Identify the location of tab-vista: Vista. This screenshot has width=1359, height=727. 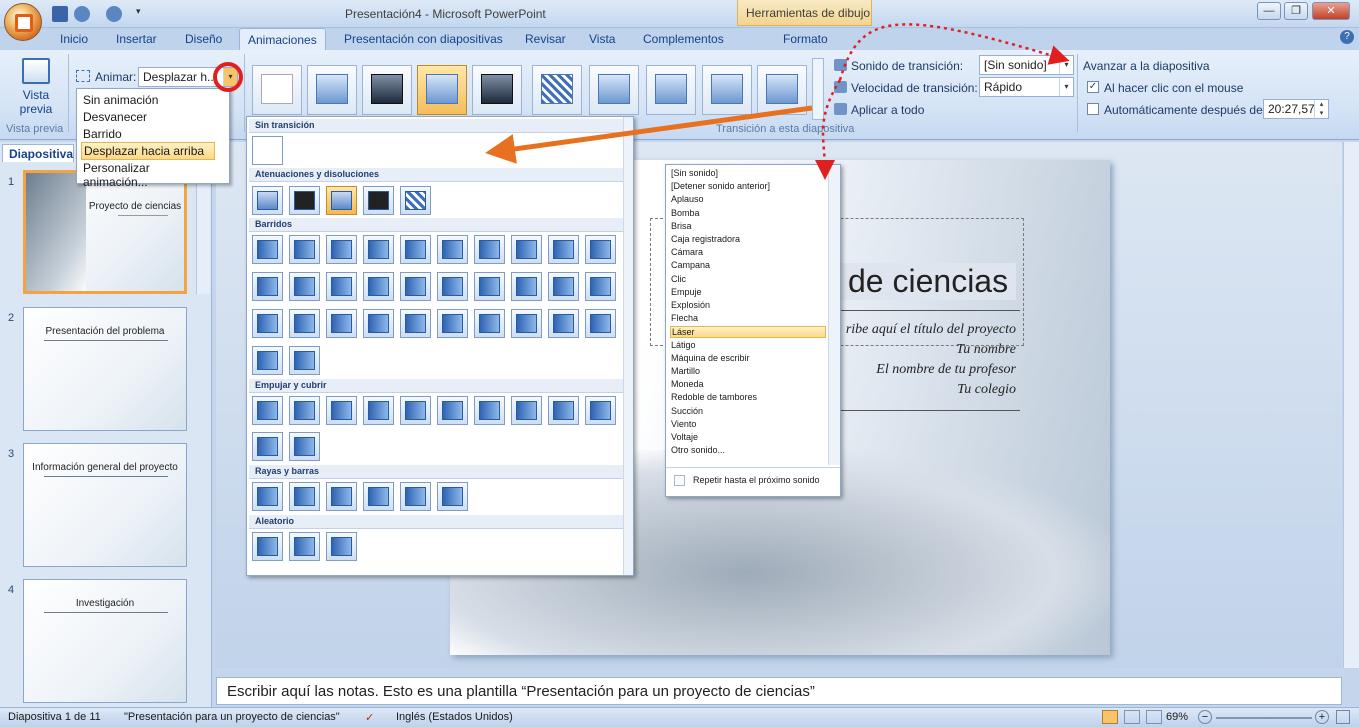
(602, 39).